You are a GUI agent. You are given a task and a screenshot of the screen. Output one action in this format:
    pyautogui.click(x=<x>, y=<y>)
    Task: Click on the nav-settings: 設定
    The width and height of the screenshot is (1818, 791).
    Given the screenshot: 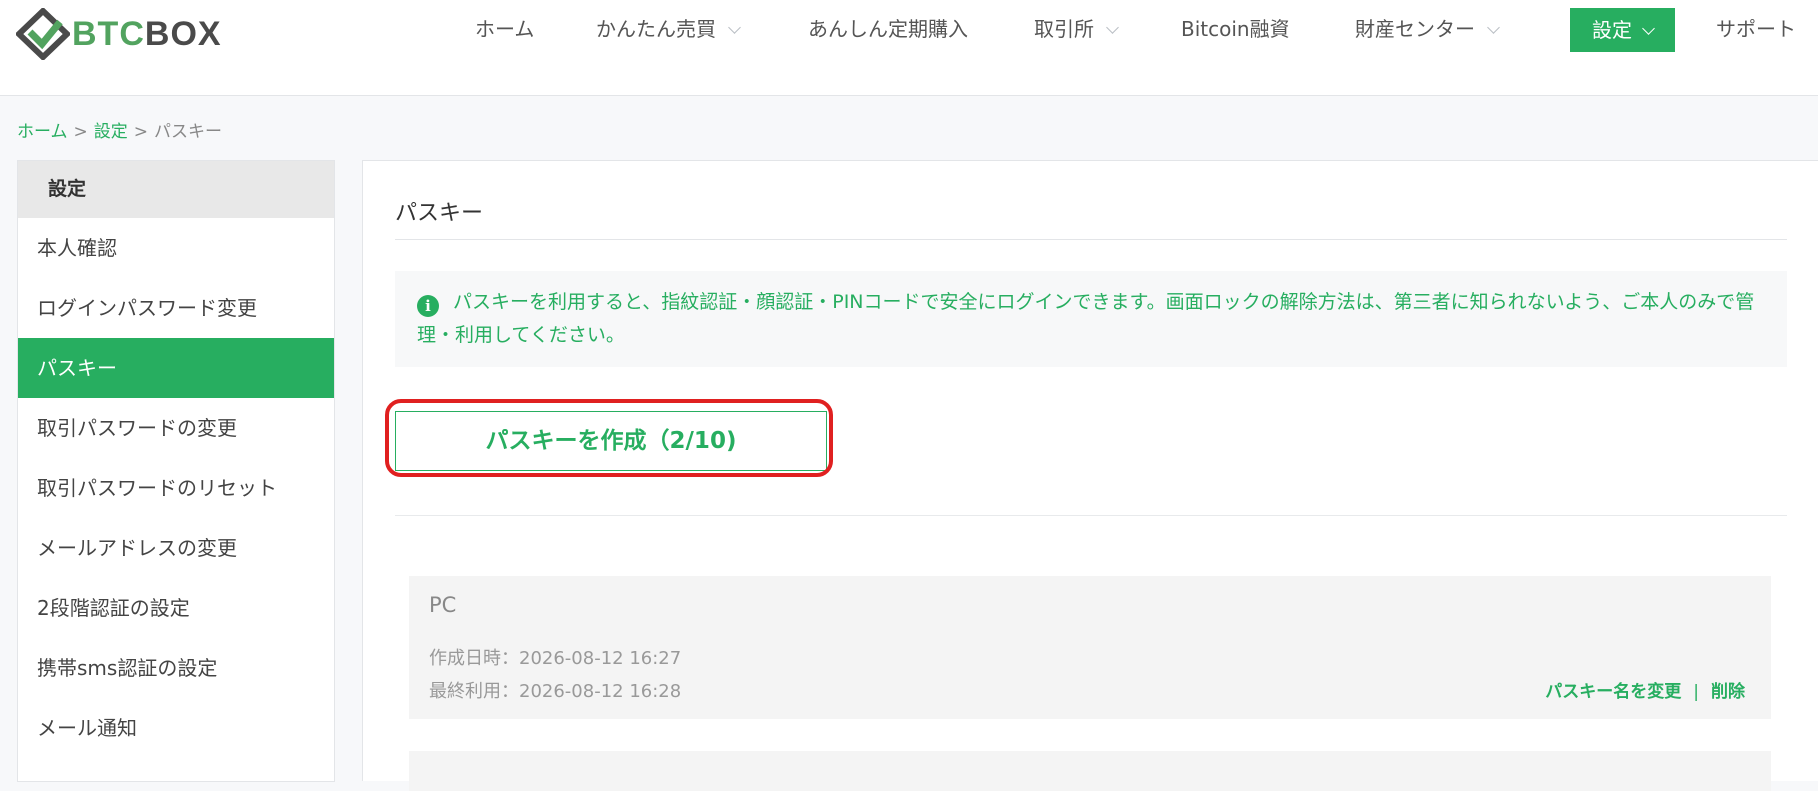 What is the action you would take?
    pyautogui.click(x=1622, y=30)
    